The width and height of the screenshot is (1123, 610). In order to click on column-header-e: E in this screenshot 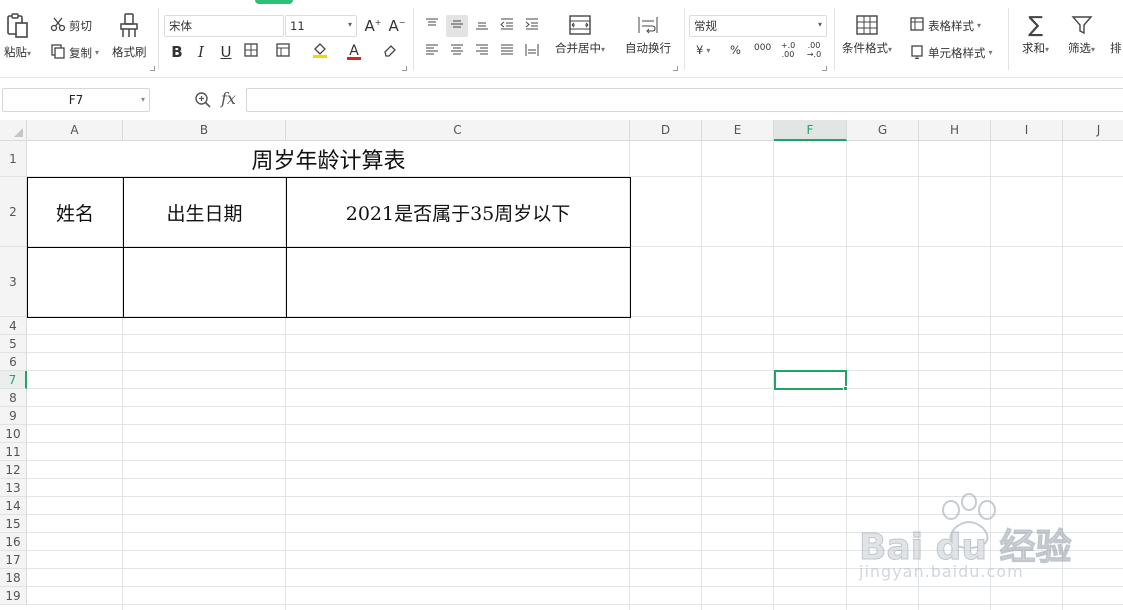, I will do `click(738, 130)`.